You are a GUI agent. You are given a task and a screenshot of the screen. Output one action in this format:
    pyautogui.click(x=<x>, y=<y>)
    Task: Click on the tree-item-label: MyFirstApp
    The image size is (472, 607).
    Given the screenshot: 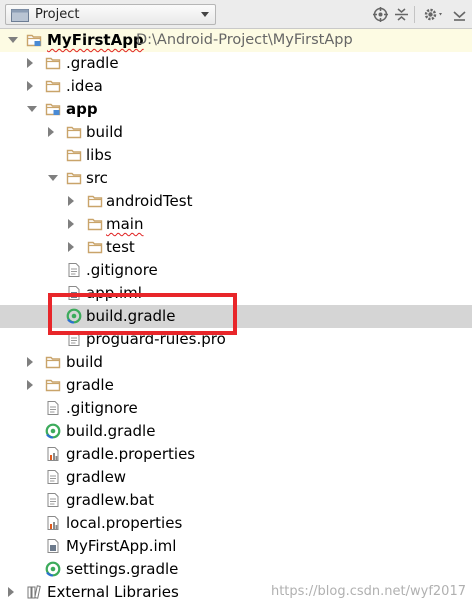 What is the action you would take?
    pyautogui.click(x=95, y=40)
    